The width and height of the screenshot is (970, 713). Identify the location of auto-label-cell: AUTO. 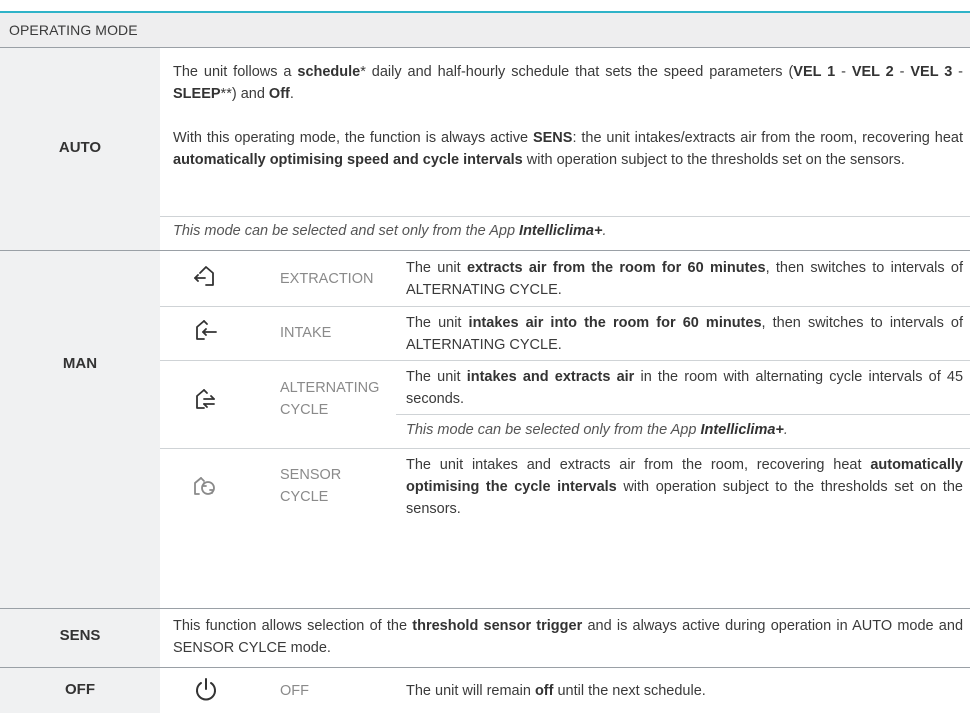
(80, 149).